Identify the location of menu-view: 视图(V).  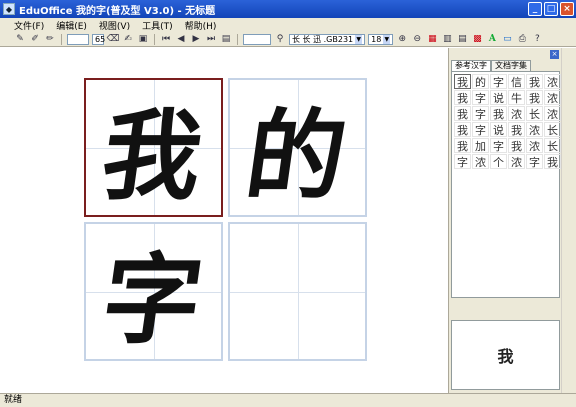
(114, 25).